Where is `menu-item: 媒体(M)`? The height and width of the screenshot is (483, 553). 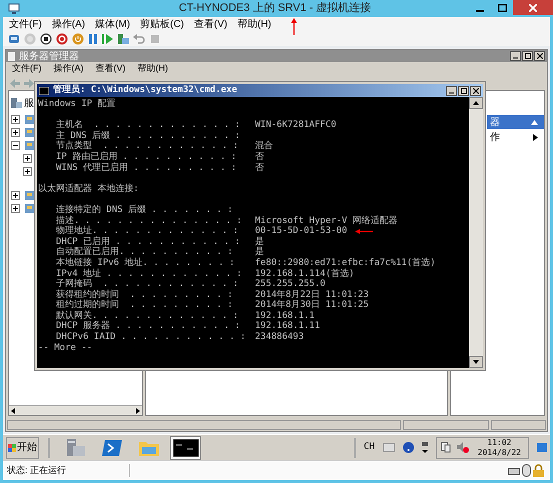
menu-item: 媒体(M) is located at coordinates (112, 24).